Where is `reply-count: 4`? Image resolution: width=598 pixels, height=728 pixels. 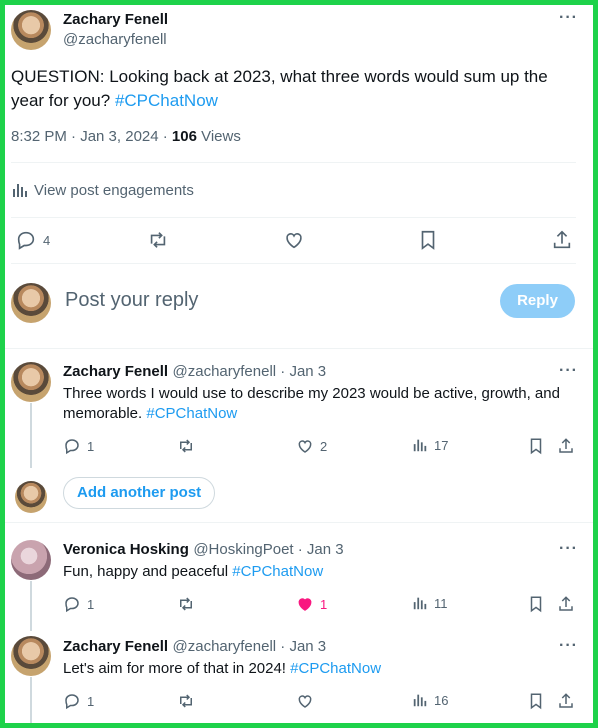 reply-count: 4 is located at coordinates (47, 240).